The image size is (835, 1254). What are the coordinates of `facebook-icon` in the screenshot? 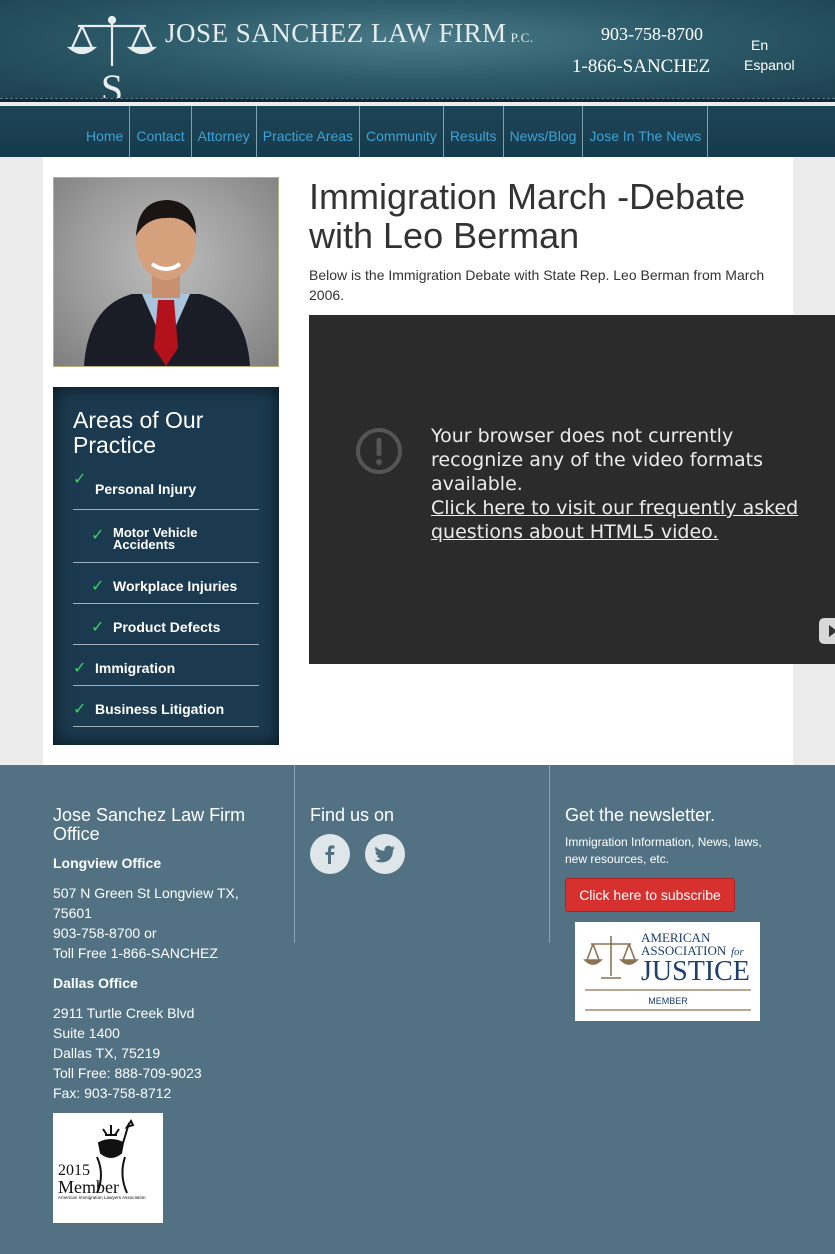 It's located at (330, 854).